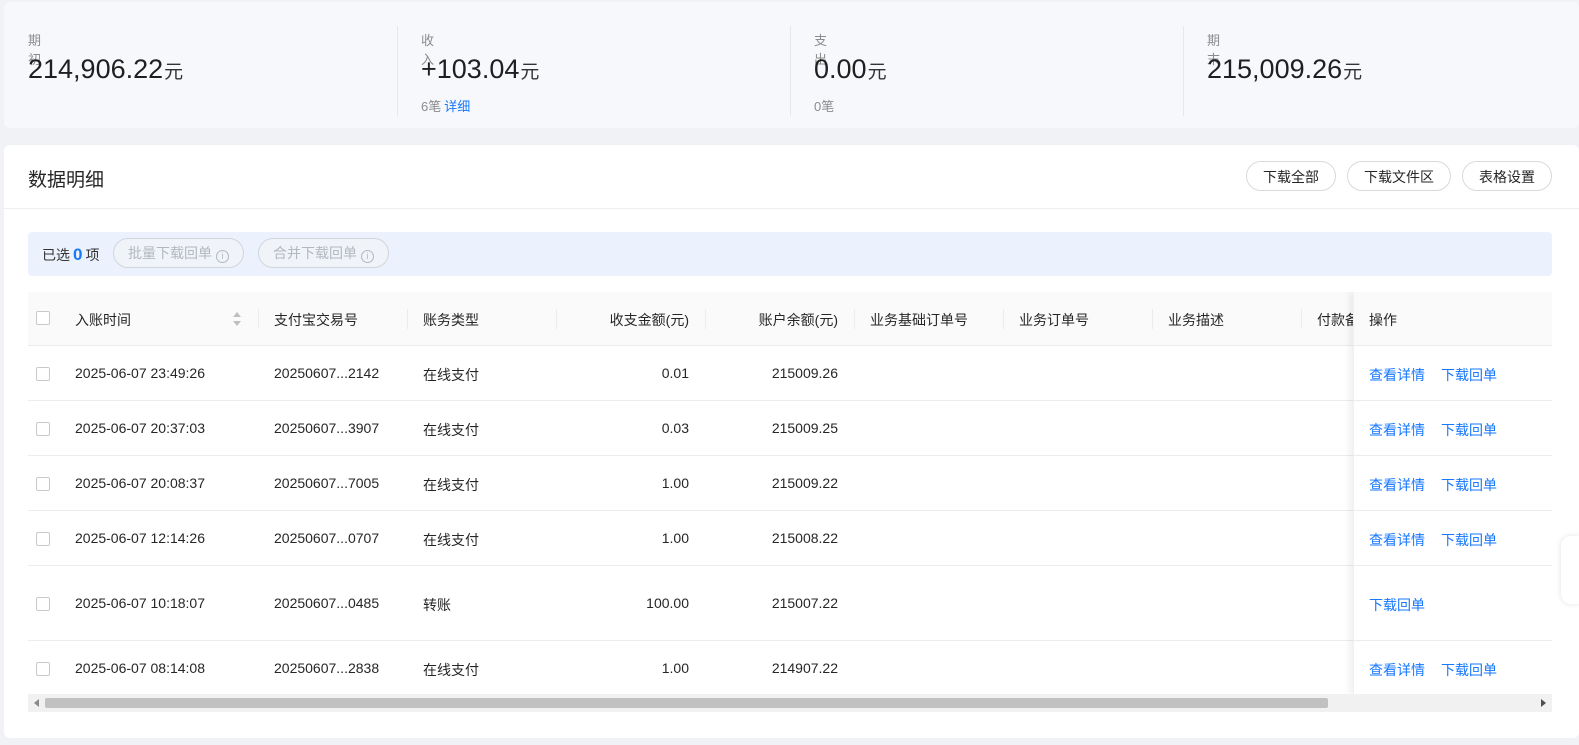  I want to click on panel-title: 数据明细, so click(66, 180).